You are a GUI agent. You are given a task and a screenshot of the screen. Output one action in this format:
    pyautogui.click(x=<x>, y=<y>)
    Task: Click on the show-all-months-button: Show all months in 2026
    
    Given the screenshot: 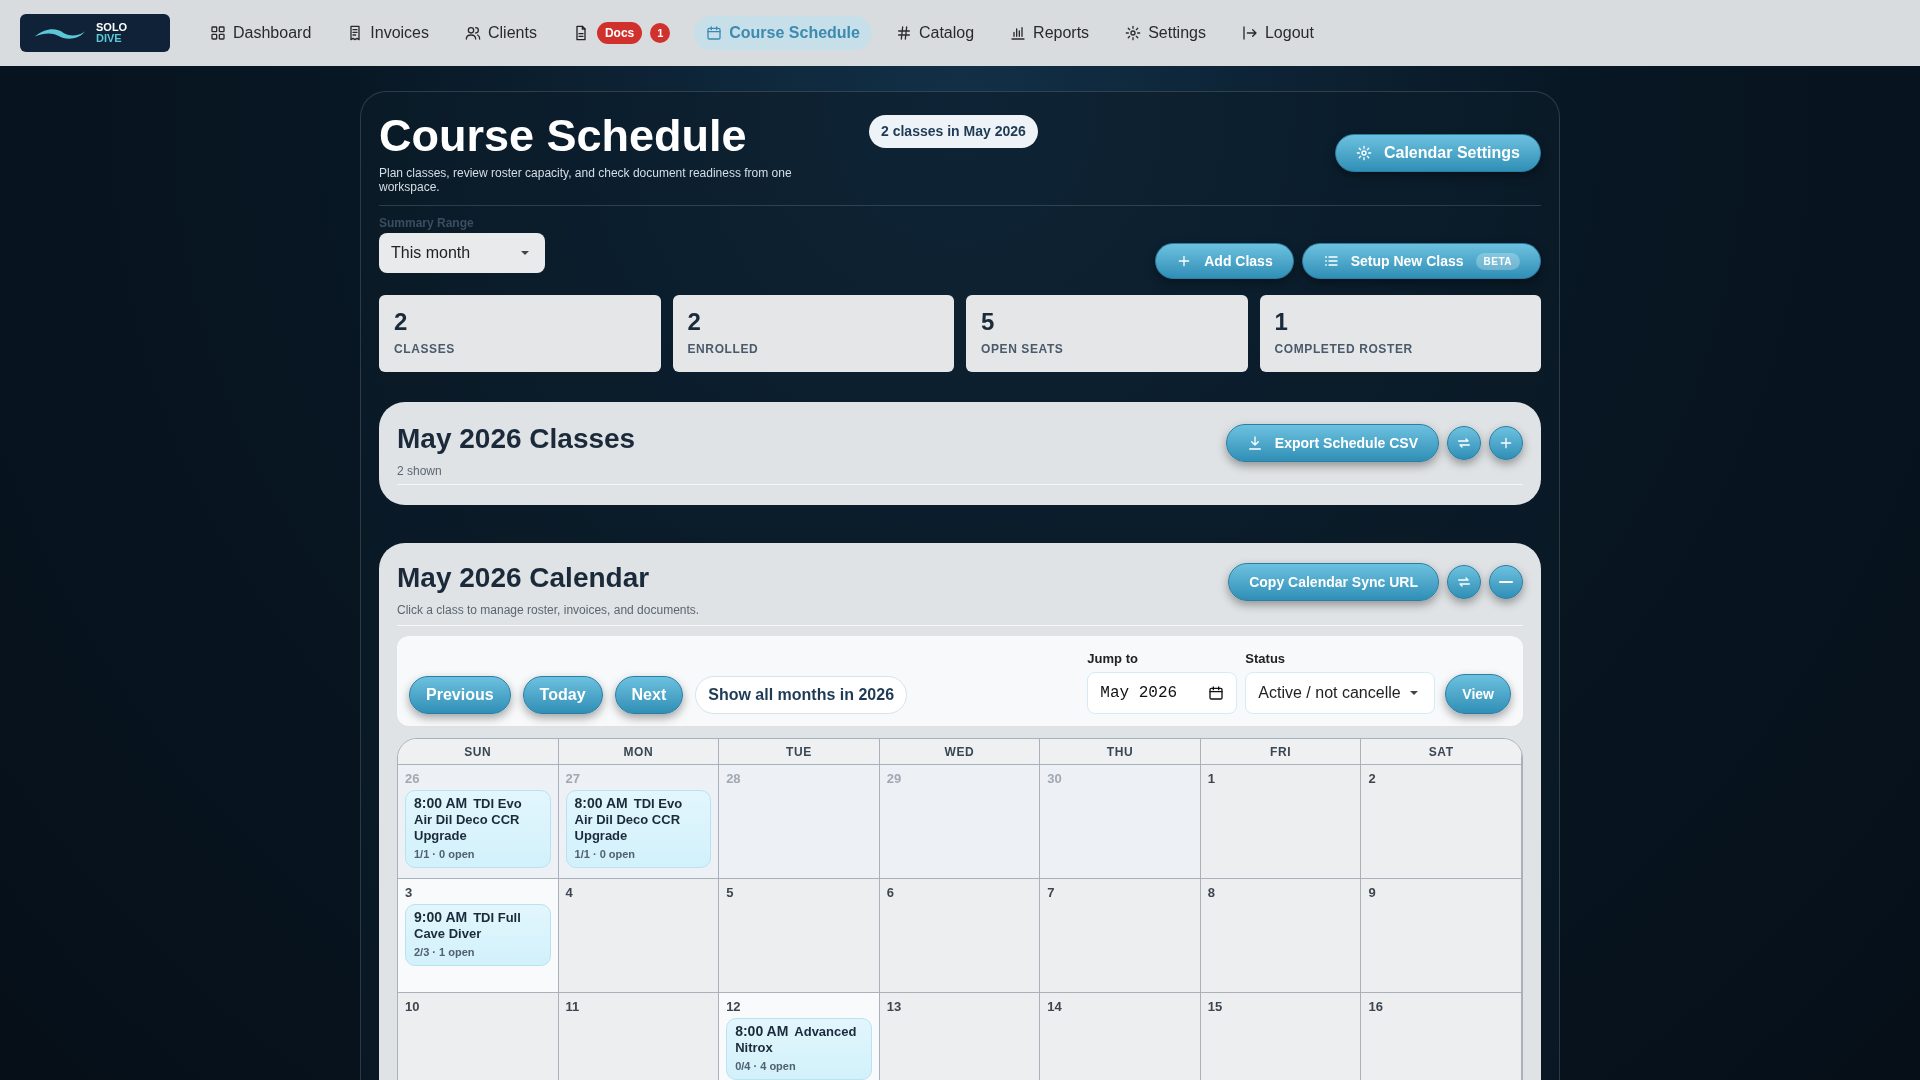 What is the action you would take?
    pyautogui.click(x=801, y=695)
    